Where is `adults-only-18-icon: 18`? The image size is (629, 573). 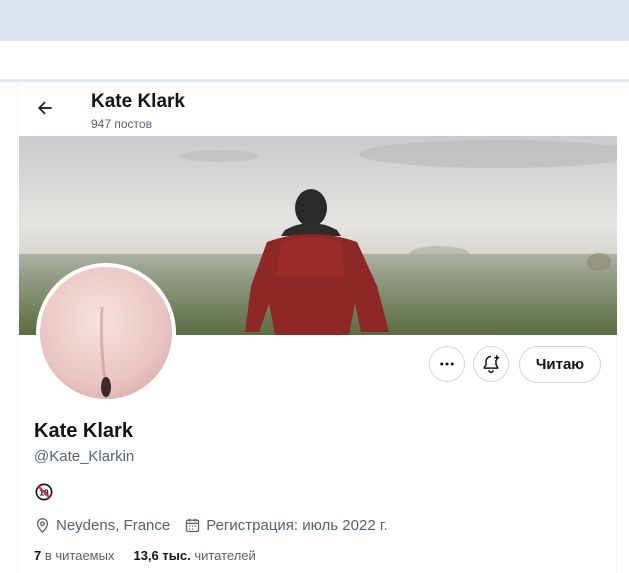
adults-only-18-icon: 18 is located at coordinates (44, 492).